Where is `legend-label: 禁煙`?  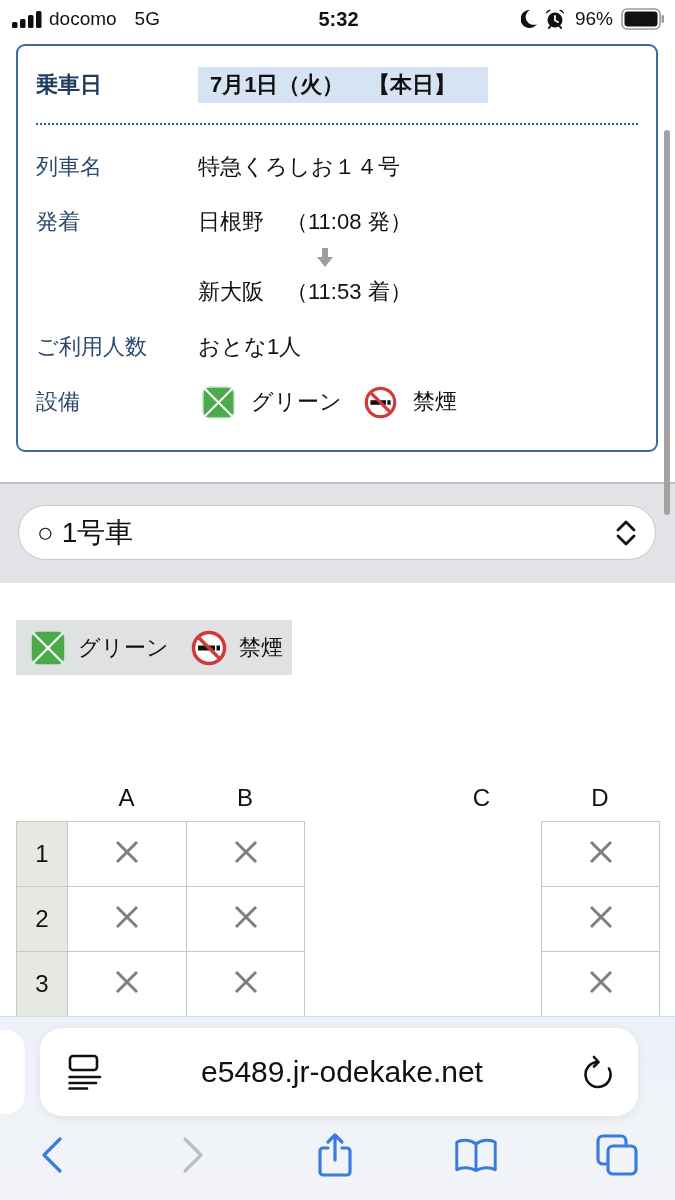 legend-label: 禁煙 is located at coordinates (261, 647).